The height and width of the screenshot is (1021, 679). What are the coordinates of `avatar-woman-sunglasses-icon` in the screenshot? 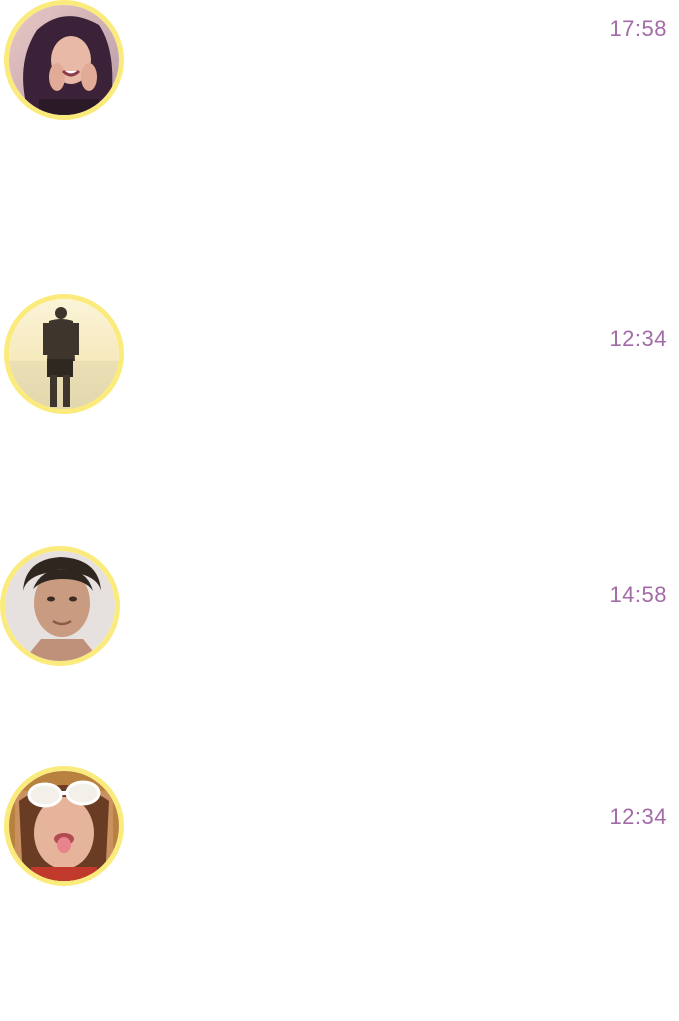 It's located at (64, 826).